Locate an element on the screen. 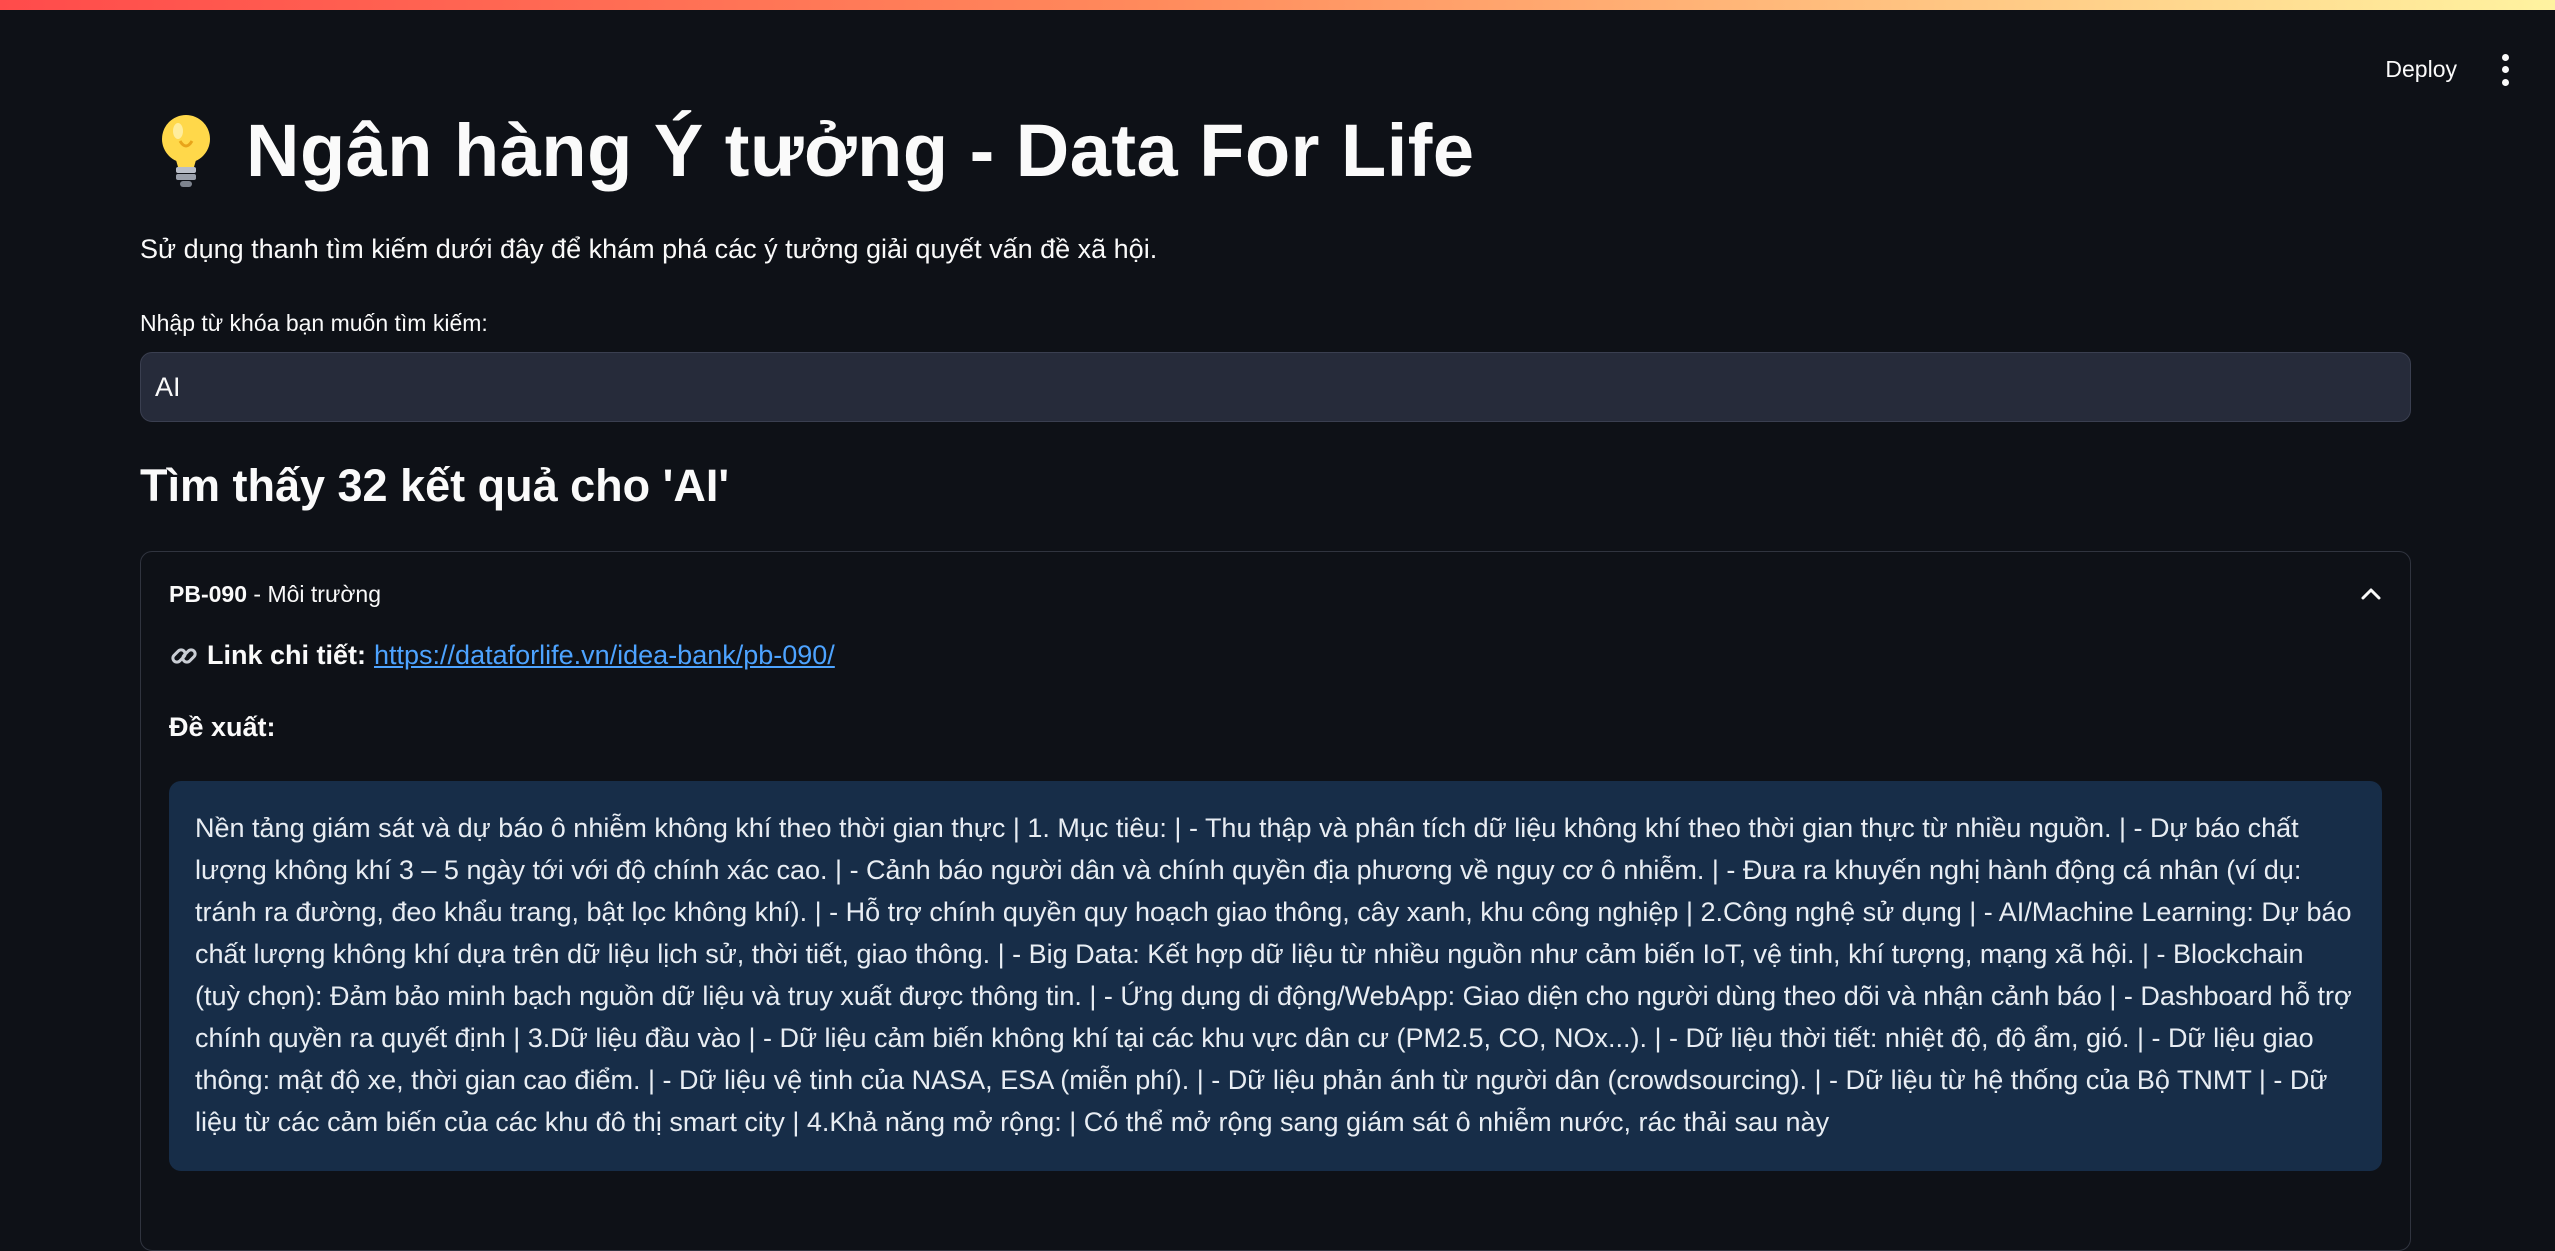  deploy-button: Deploy is located at coordinates (2421, 69).